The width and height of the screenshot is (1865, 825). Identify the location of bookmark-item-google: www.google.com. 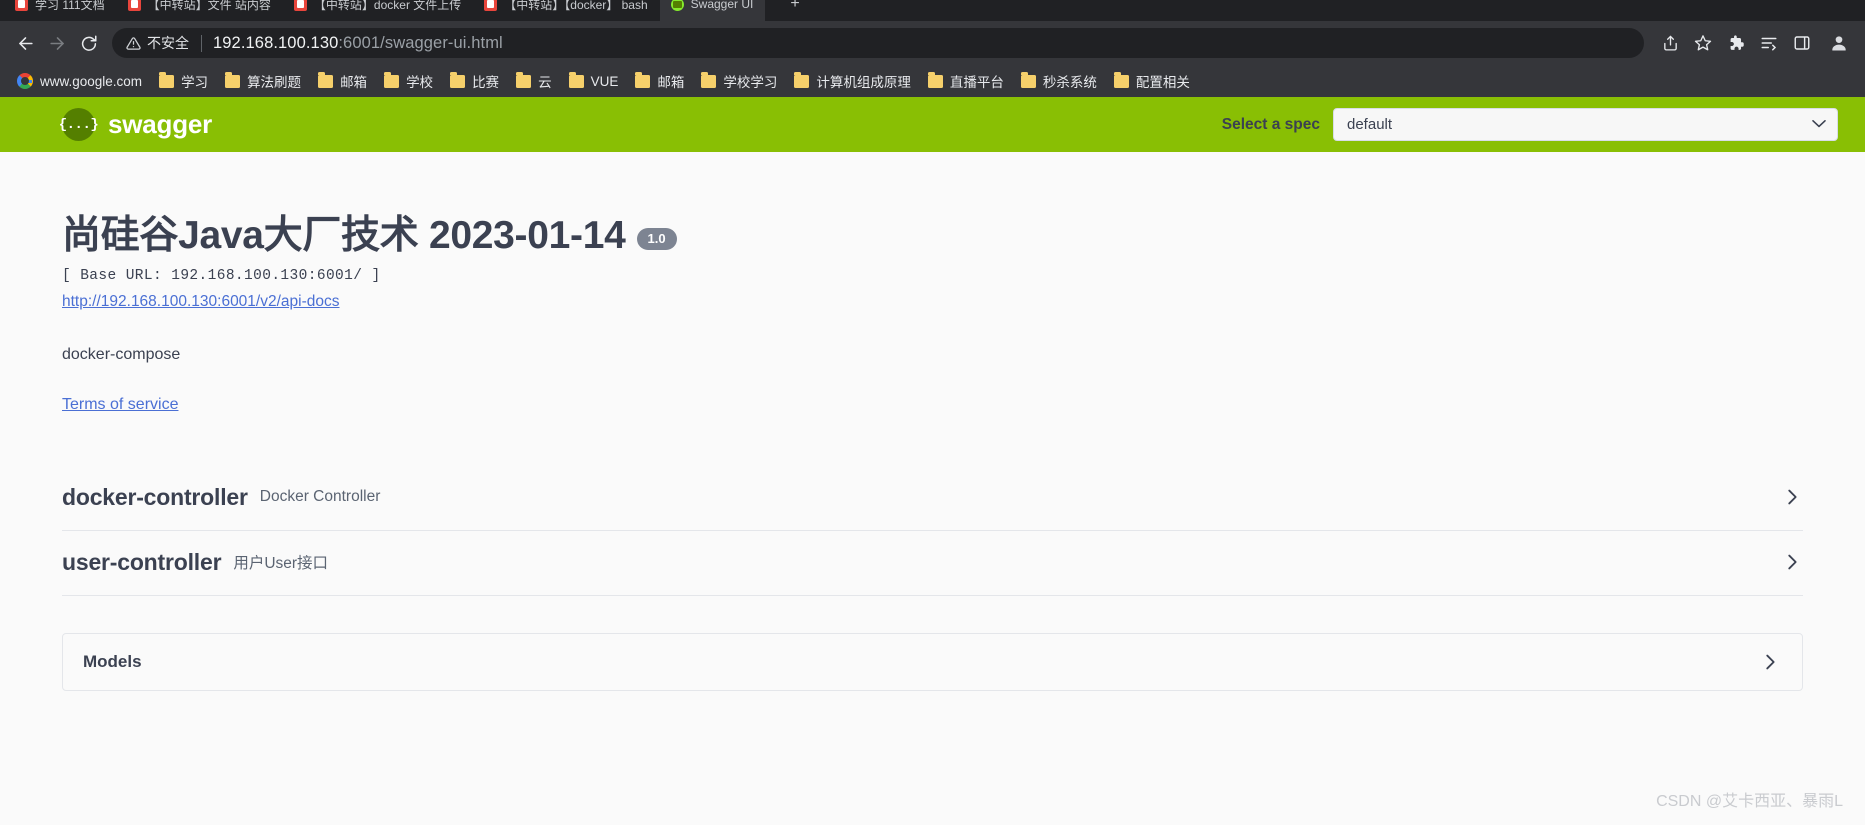
(81, 81).